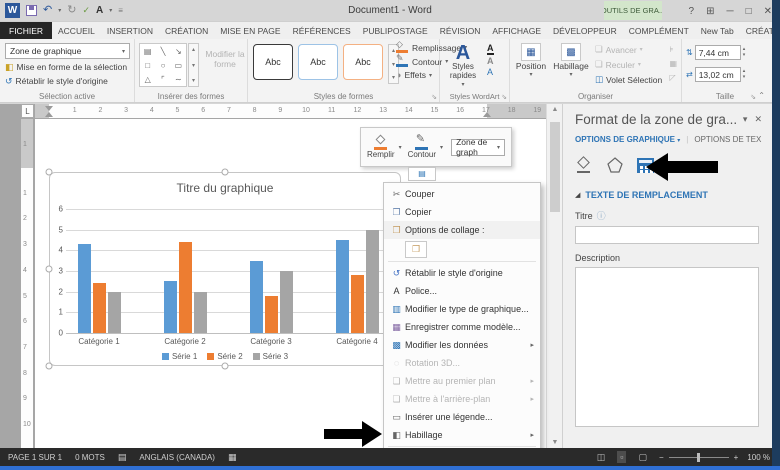 Image resolution: width=780 pixels, height=470 pixels. Describe the element at coordinates (516, 30) in the screenshot. I see `ribbon-tab-affichage: AFFICHAGE` at that location.